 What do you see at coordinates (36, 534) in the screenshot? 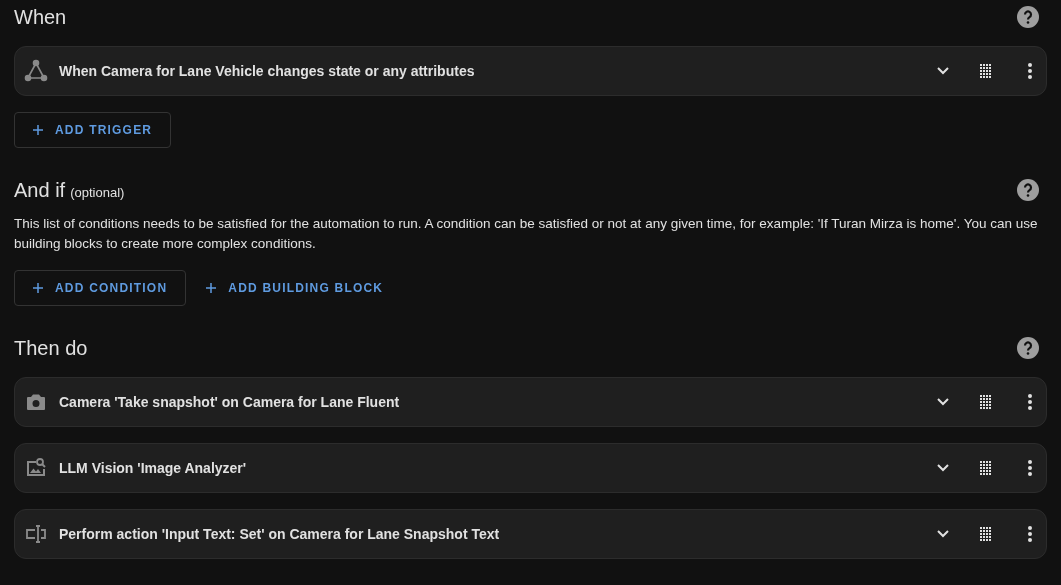
I see `text-cursor-icon` at bounding box center [36, 534].